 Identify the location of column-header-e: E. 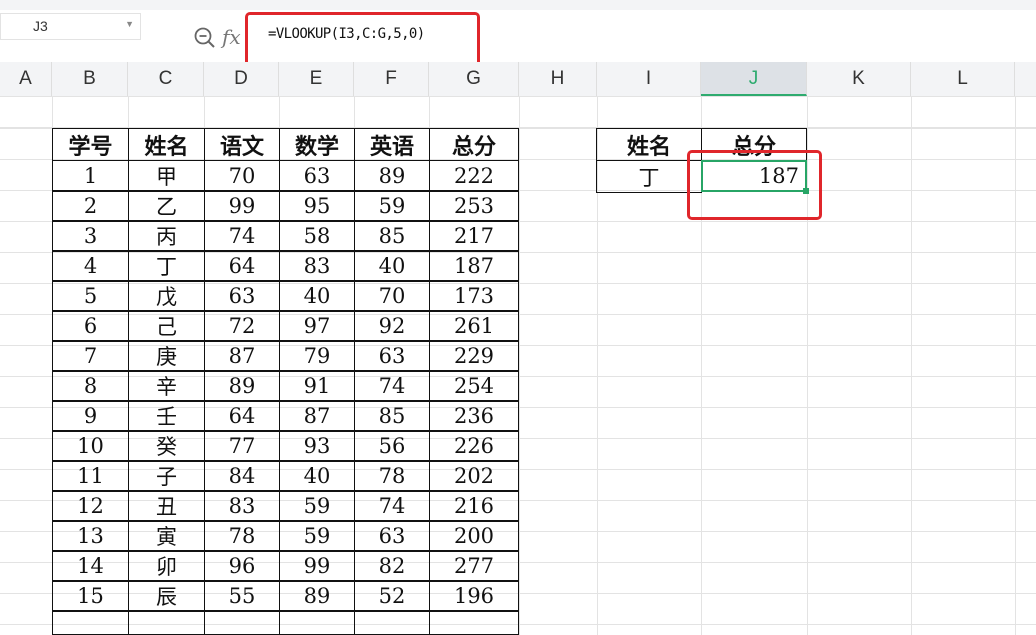
(316, 79).